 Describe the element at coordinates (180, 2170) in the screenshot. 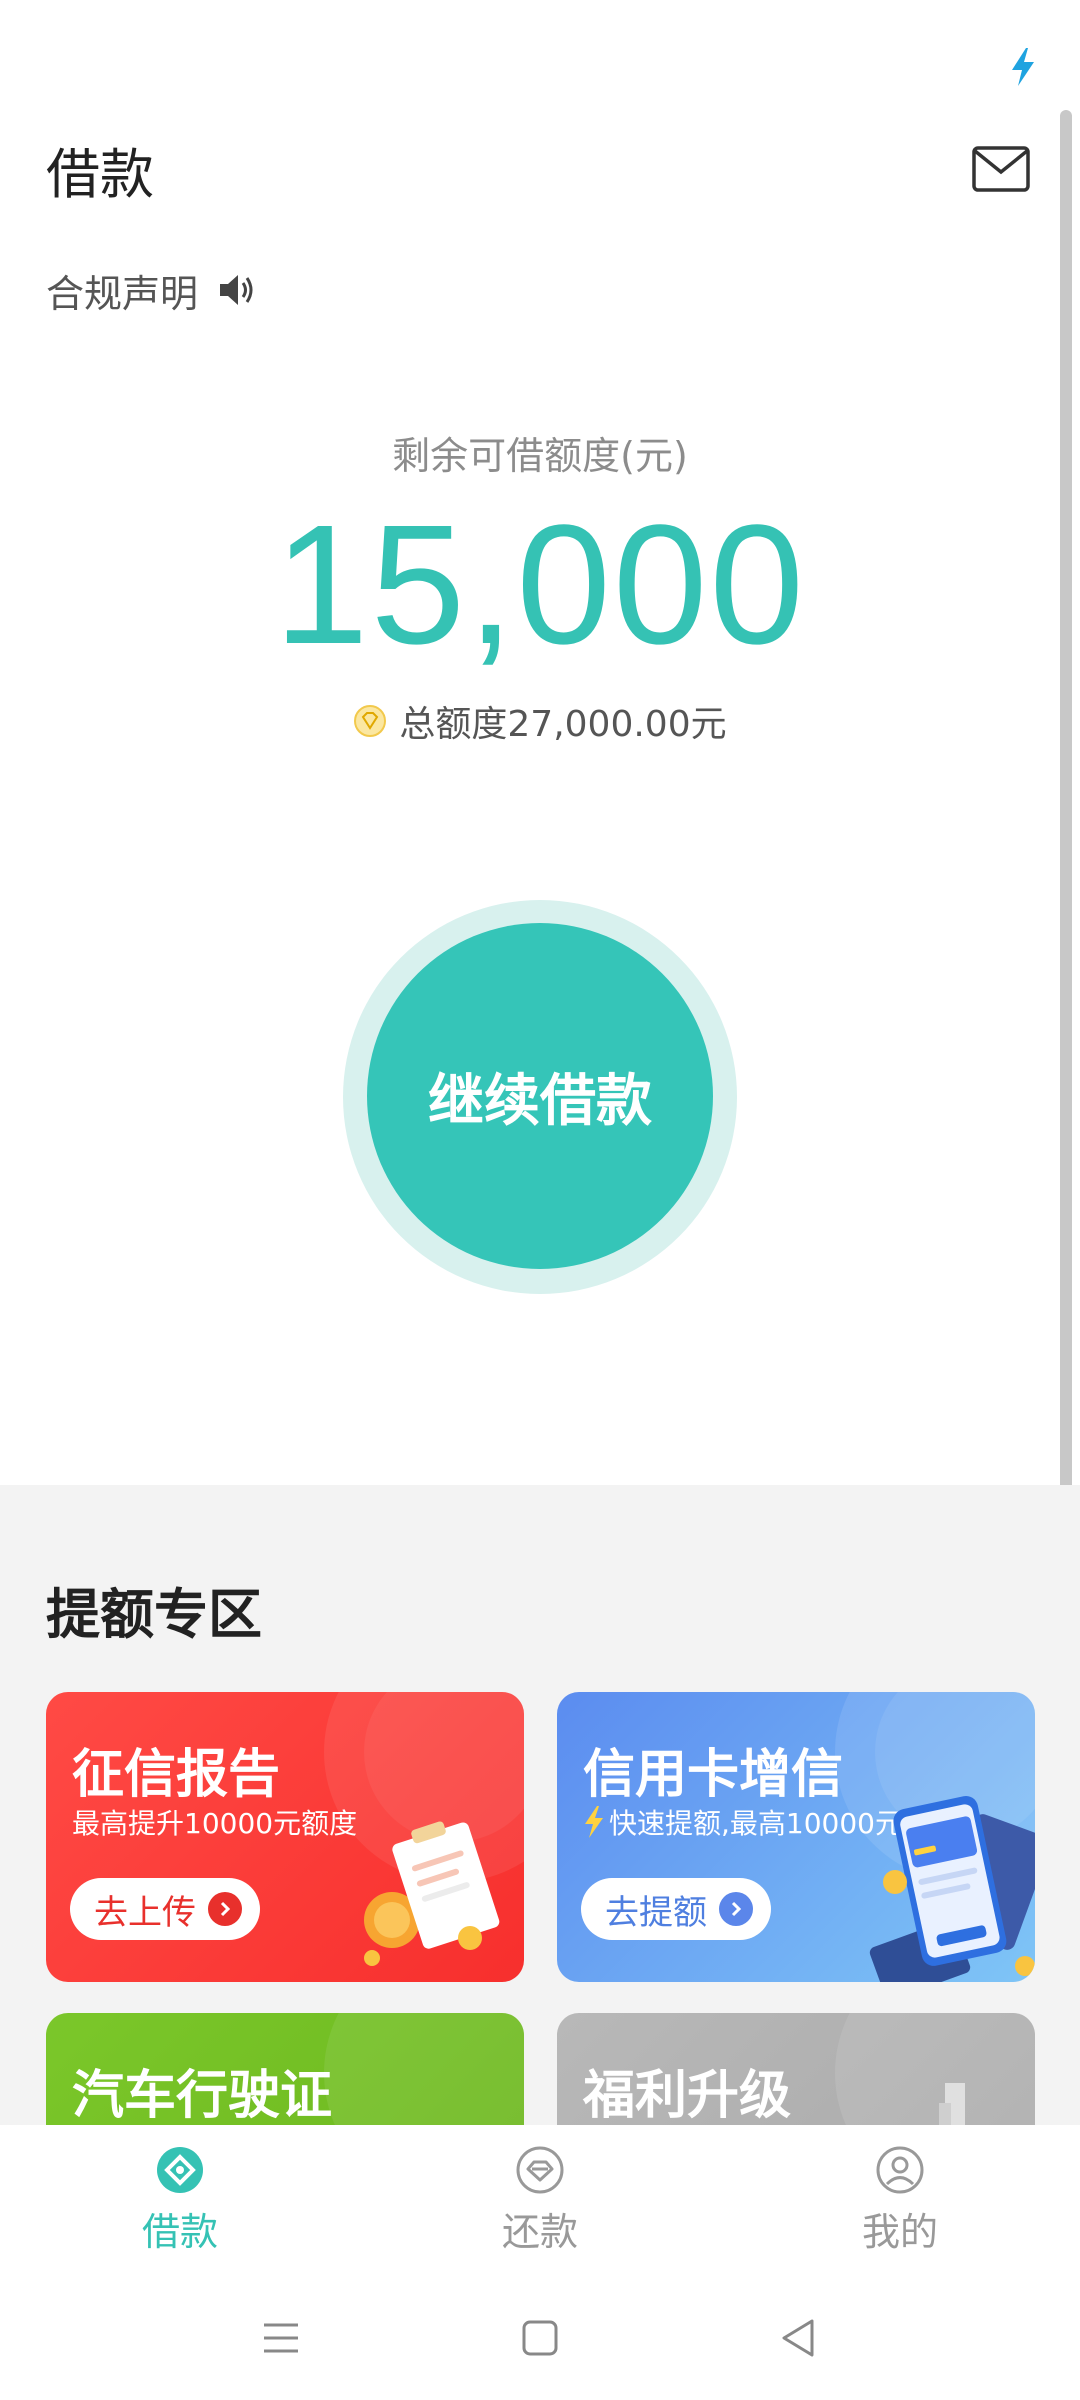

I see `borrow-icon` at that location.